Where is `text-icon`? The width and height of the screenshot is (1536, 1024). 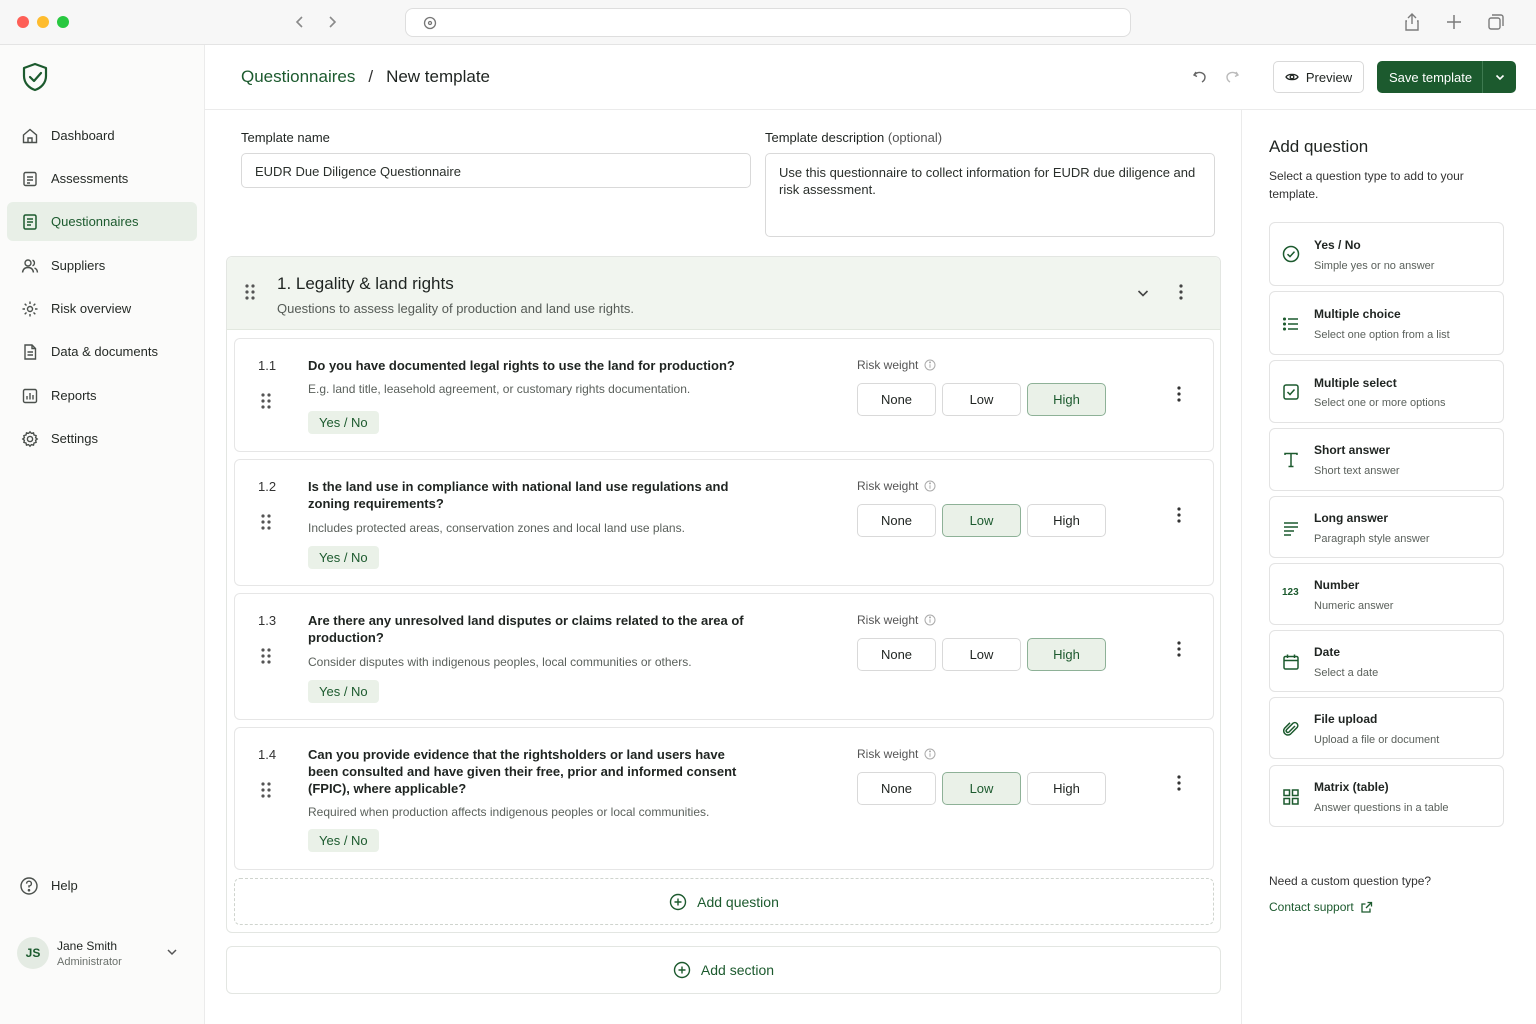 text-icon is located at coordinates (1291, 460).